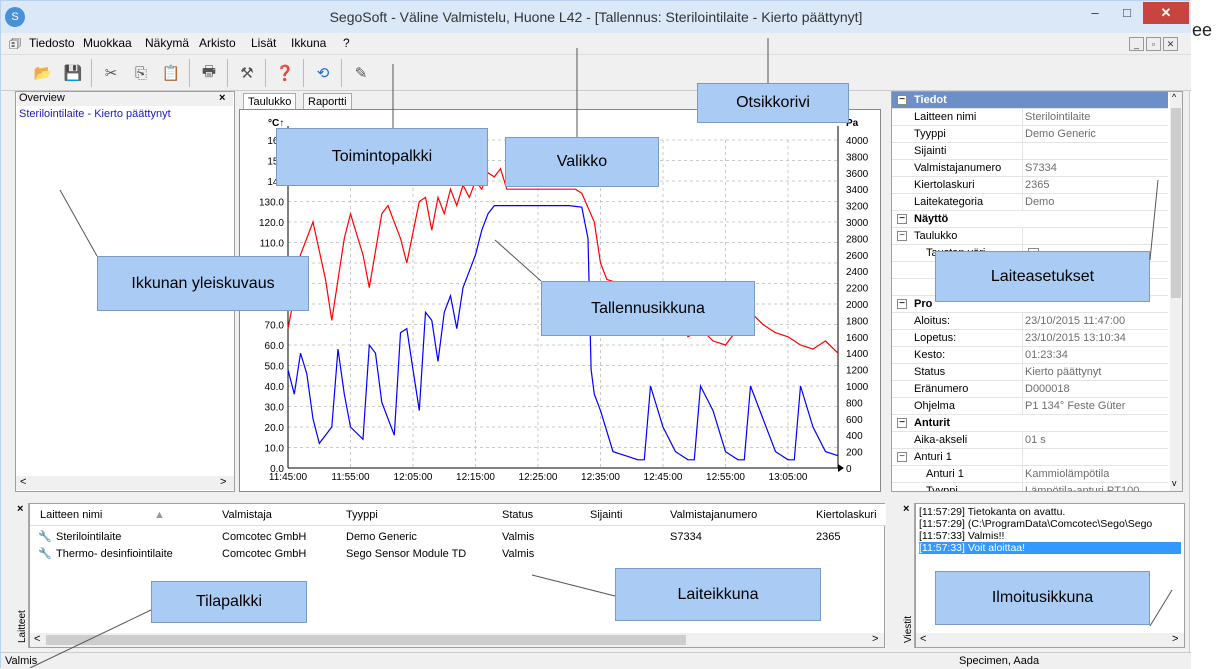 This screenshot has height=669, width=1224. I want to click on scroll-down-icon: v, so click(1174, 483).